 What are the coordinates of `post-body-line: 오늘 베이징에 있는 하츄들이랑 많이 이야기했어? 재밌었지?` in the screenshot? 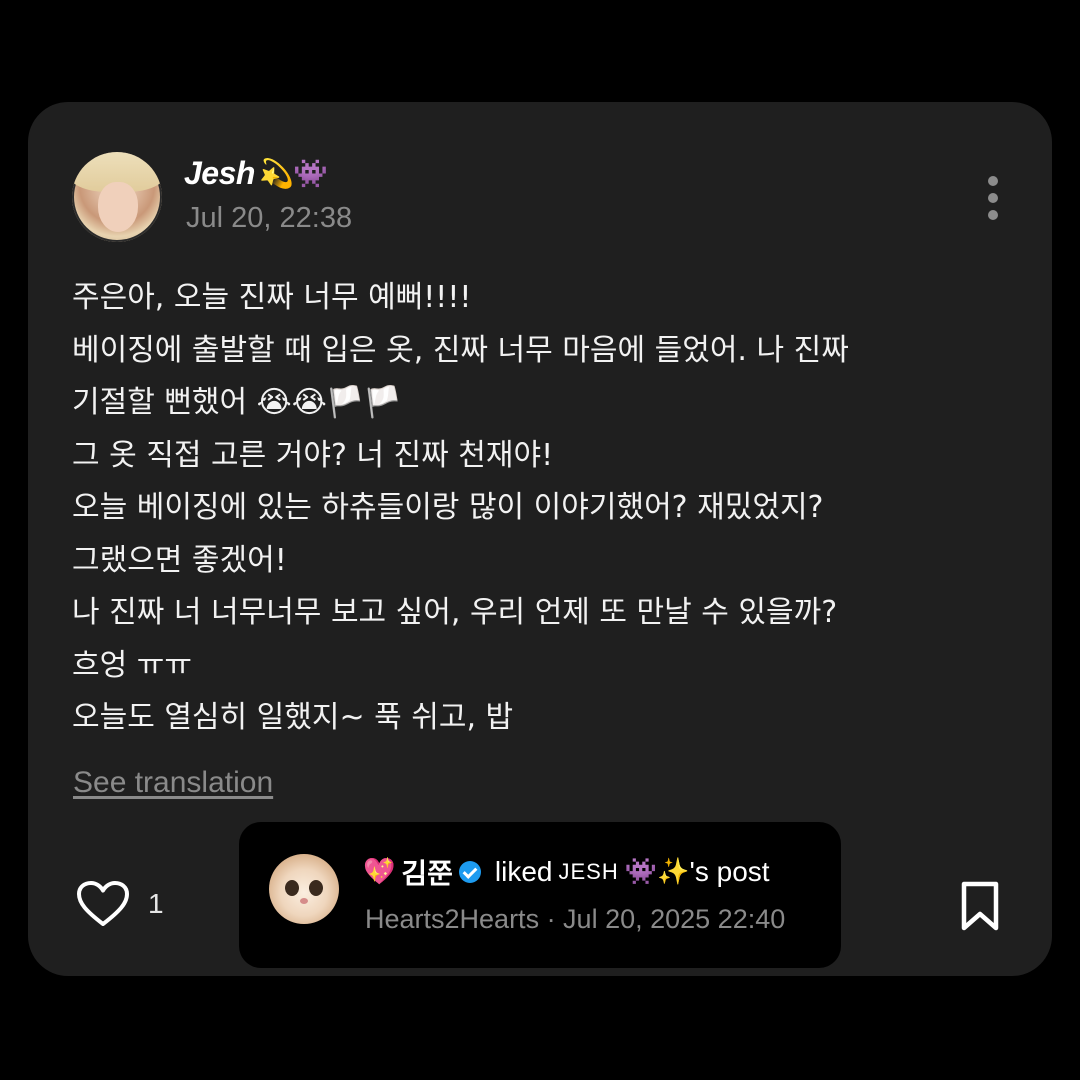 It's located at (448, 507).